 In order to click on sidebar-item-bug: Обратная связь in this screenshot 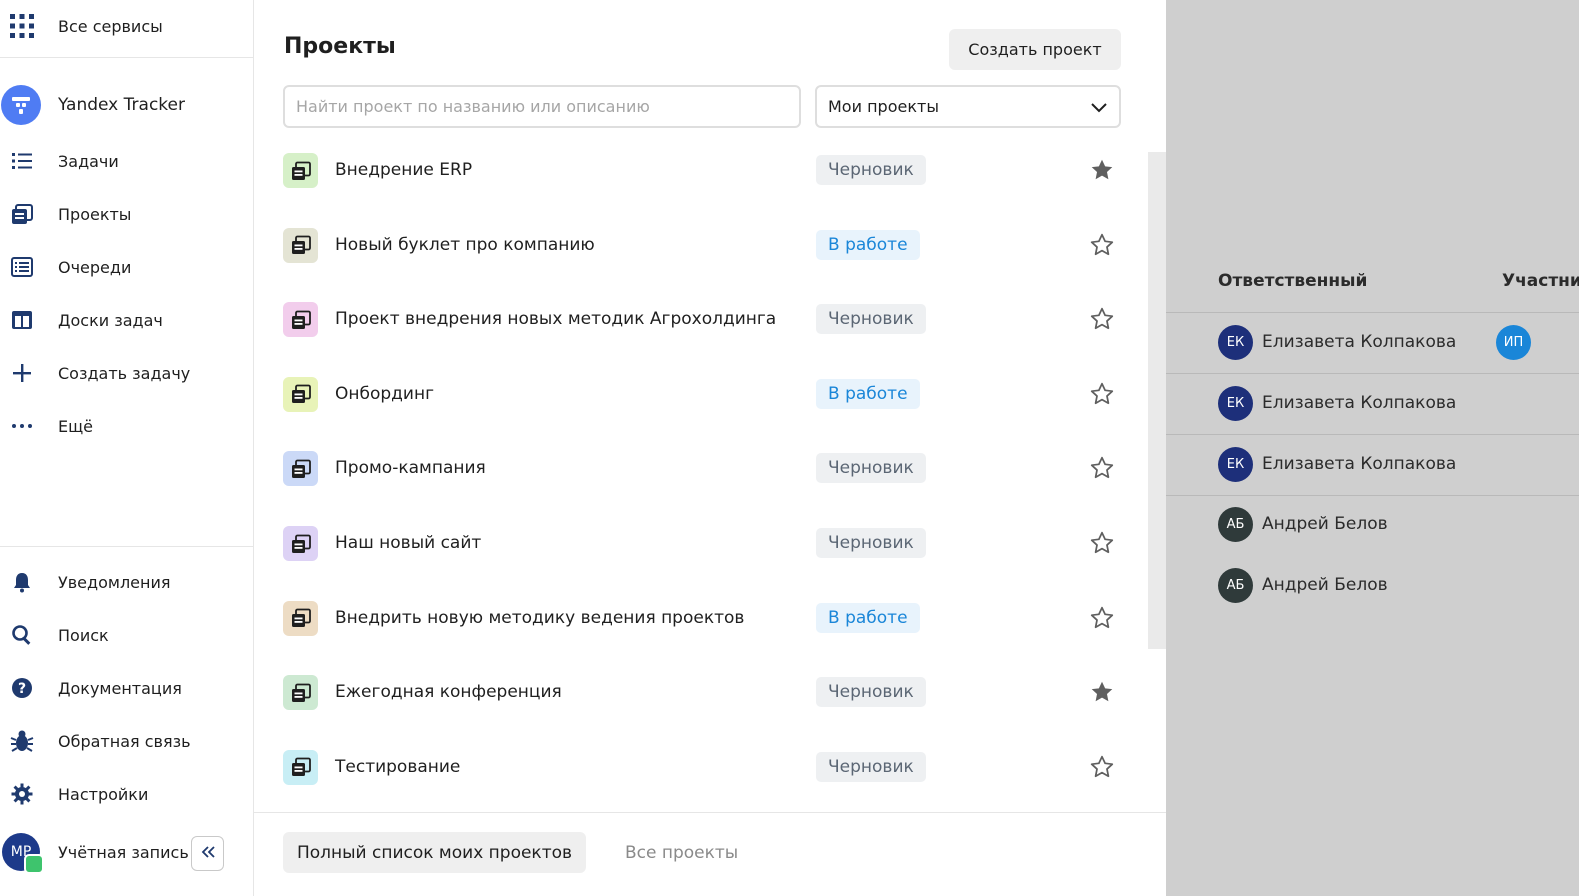, I will do `click(126, 741)`.